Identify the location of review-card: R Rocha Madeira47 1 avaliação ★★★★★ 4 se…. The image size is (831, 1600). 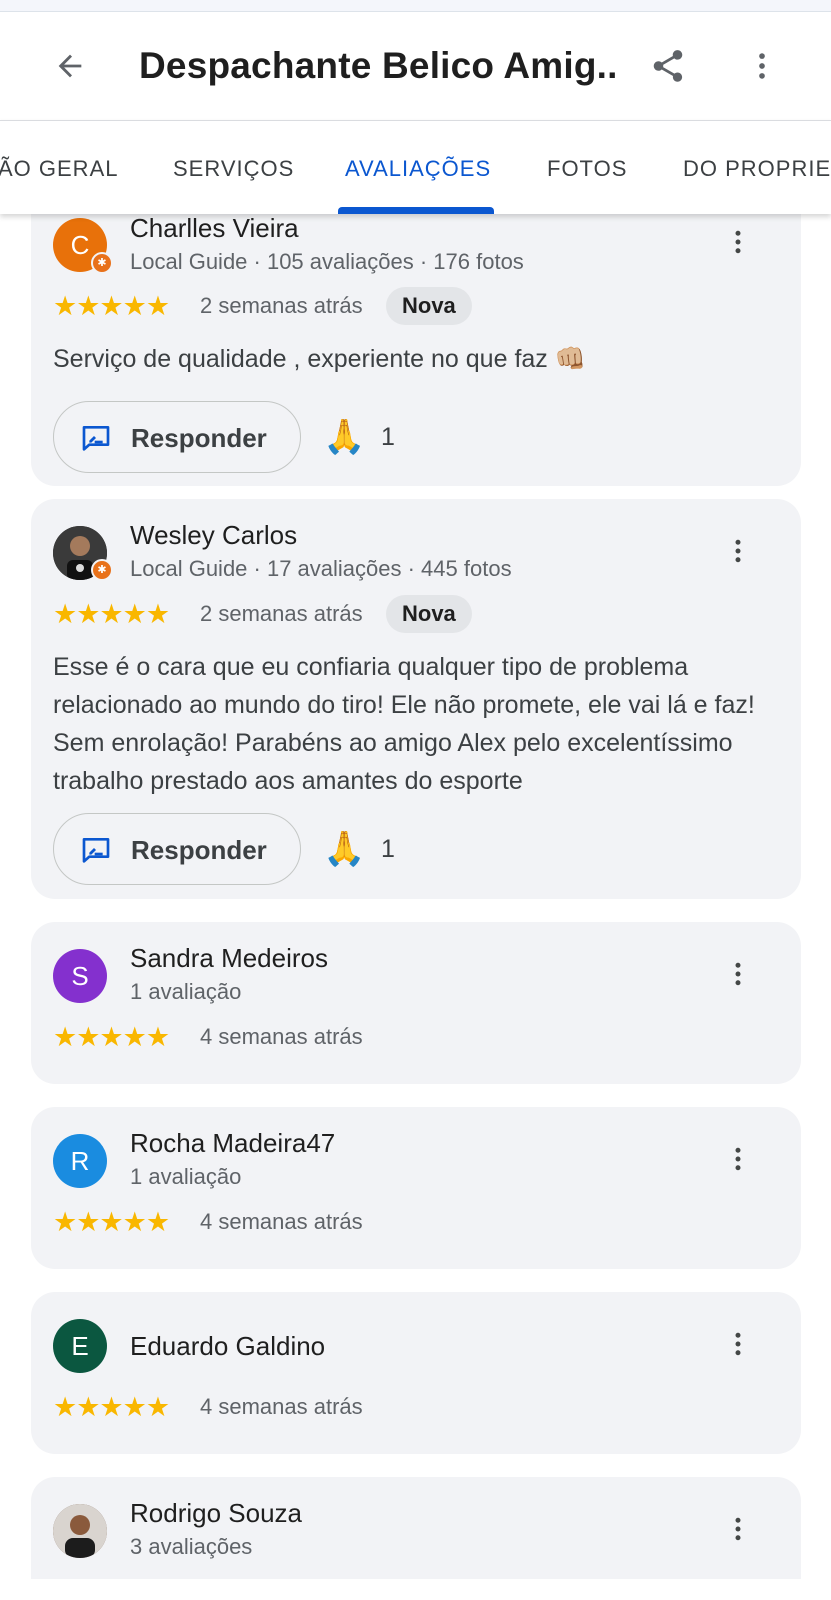
(416, 1188).